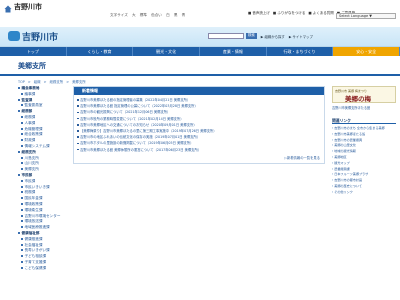 The height and width of the screenshot is (300, 400). What do you see at coordinates (184, 15) in the screenshot?
I see `color-blue: 青` at bounding box center [184, 15].